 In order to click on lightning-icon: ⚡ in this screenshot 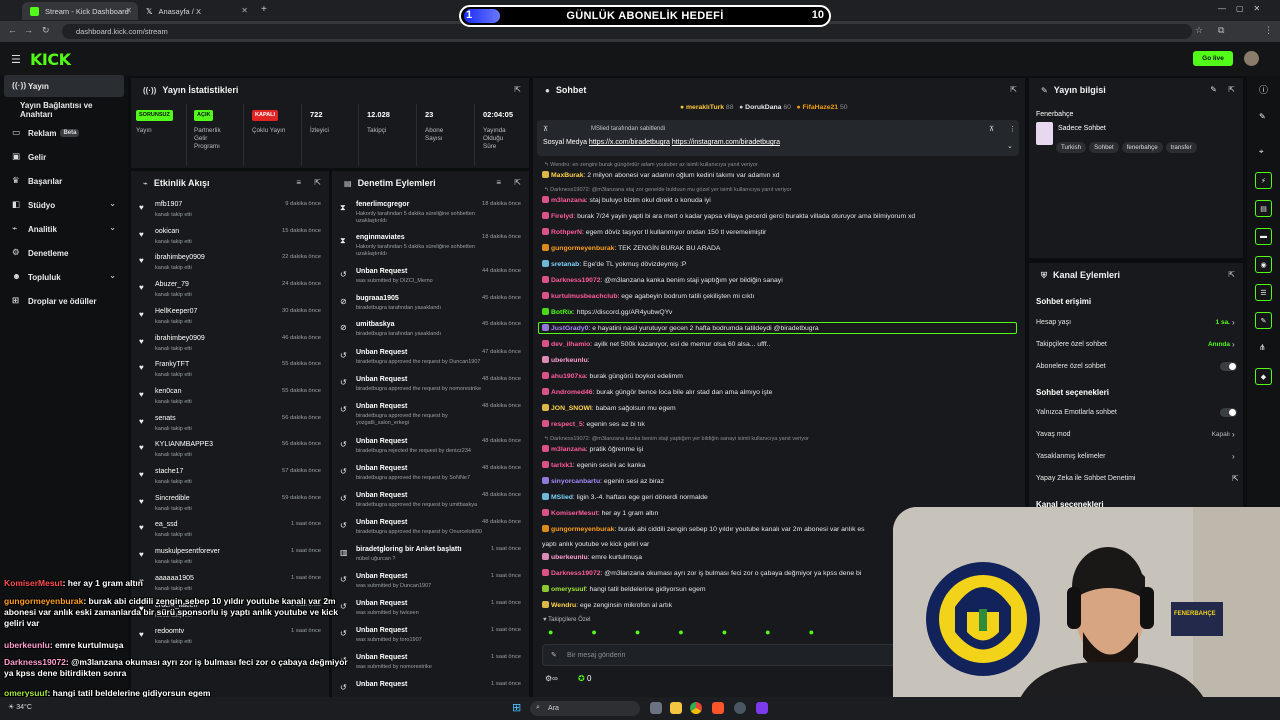, I will do `click(1263, 180)`.